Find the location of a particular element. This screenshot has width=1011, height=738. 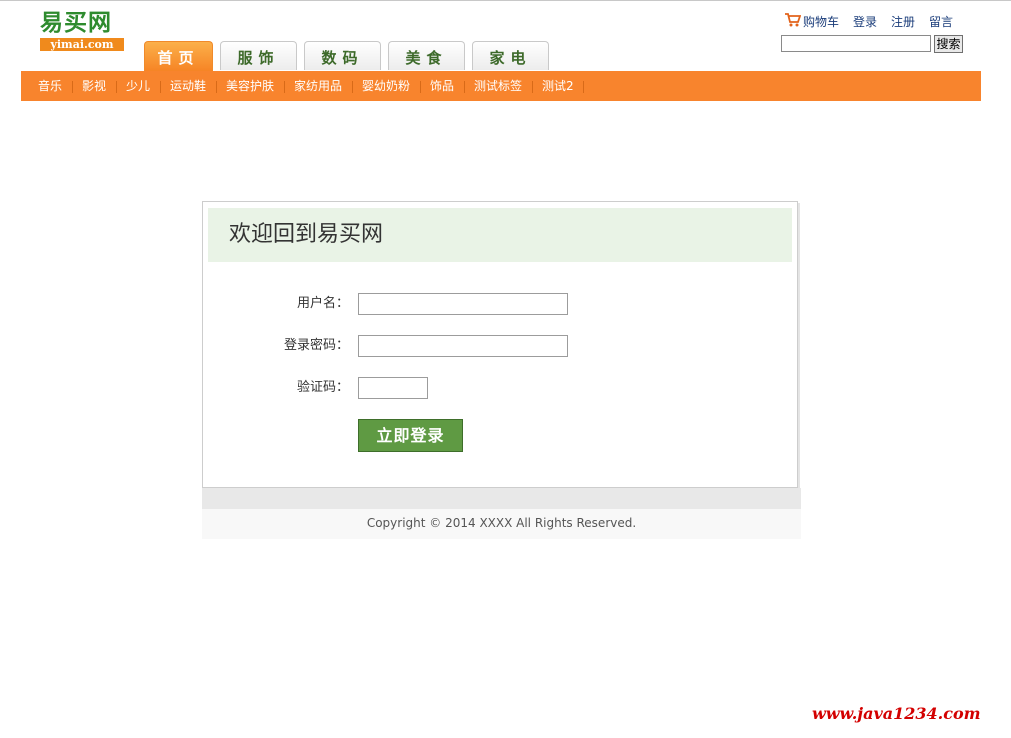

login-submit-button: 立即登录 is located at coordinates (410, 435).